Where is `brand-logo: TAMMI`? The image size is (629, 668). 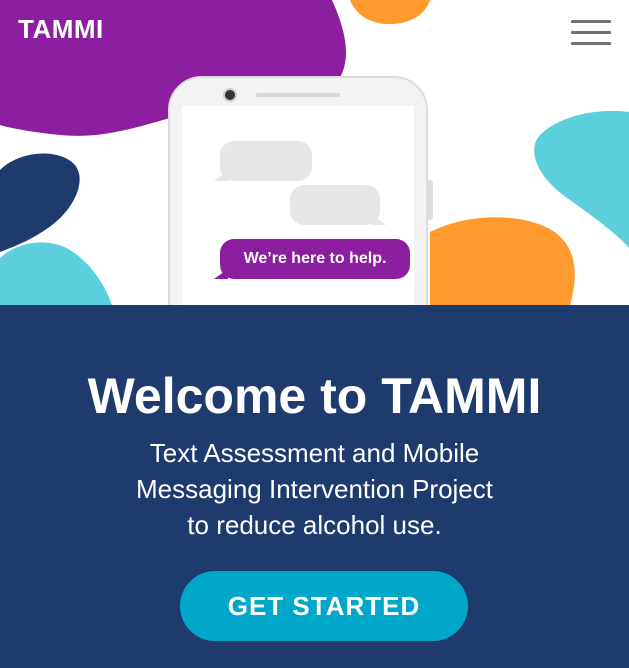 brand-logo: TAMMI is located at coordinates (61, 29).